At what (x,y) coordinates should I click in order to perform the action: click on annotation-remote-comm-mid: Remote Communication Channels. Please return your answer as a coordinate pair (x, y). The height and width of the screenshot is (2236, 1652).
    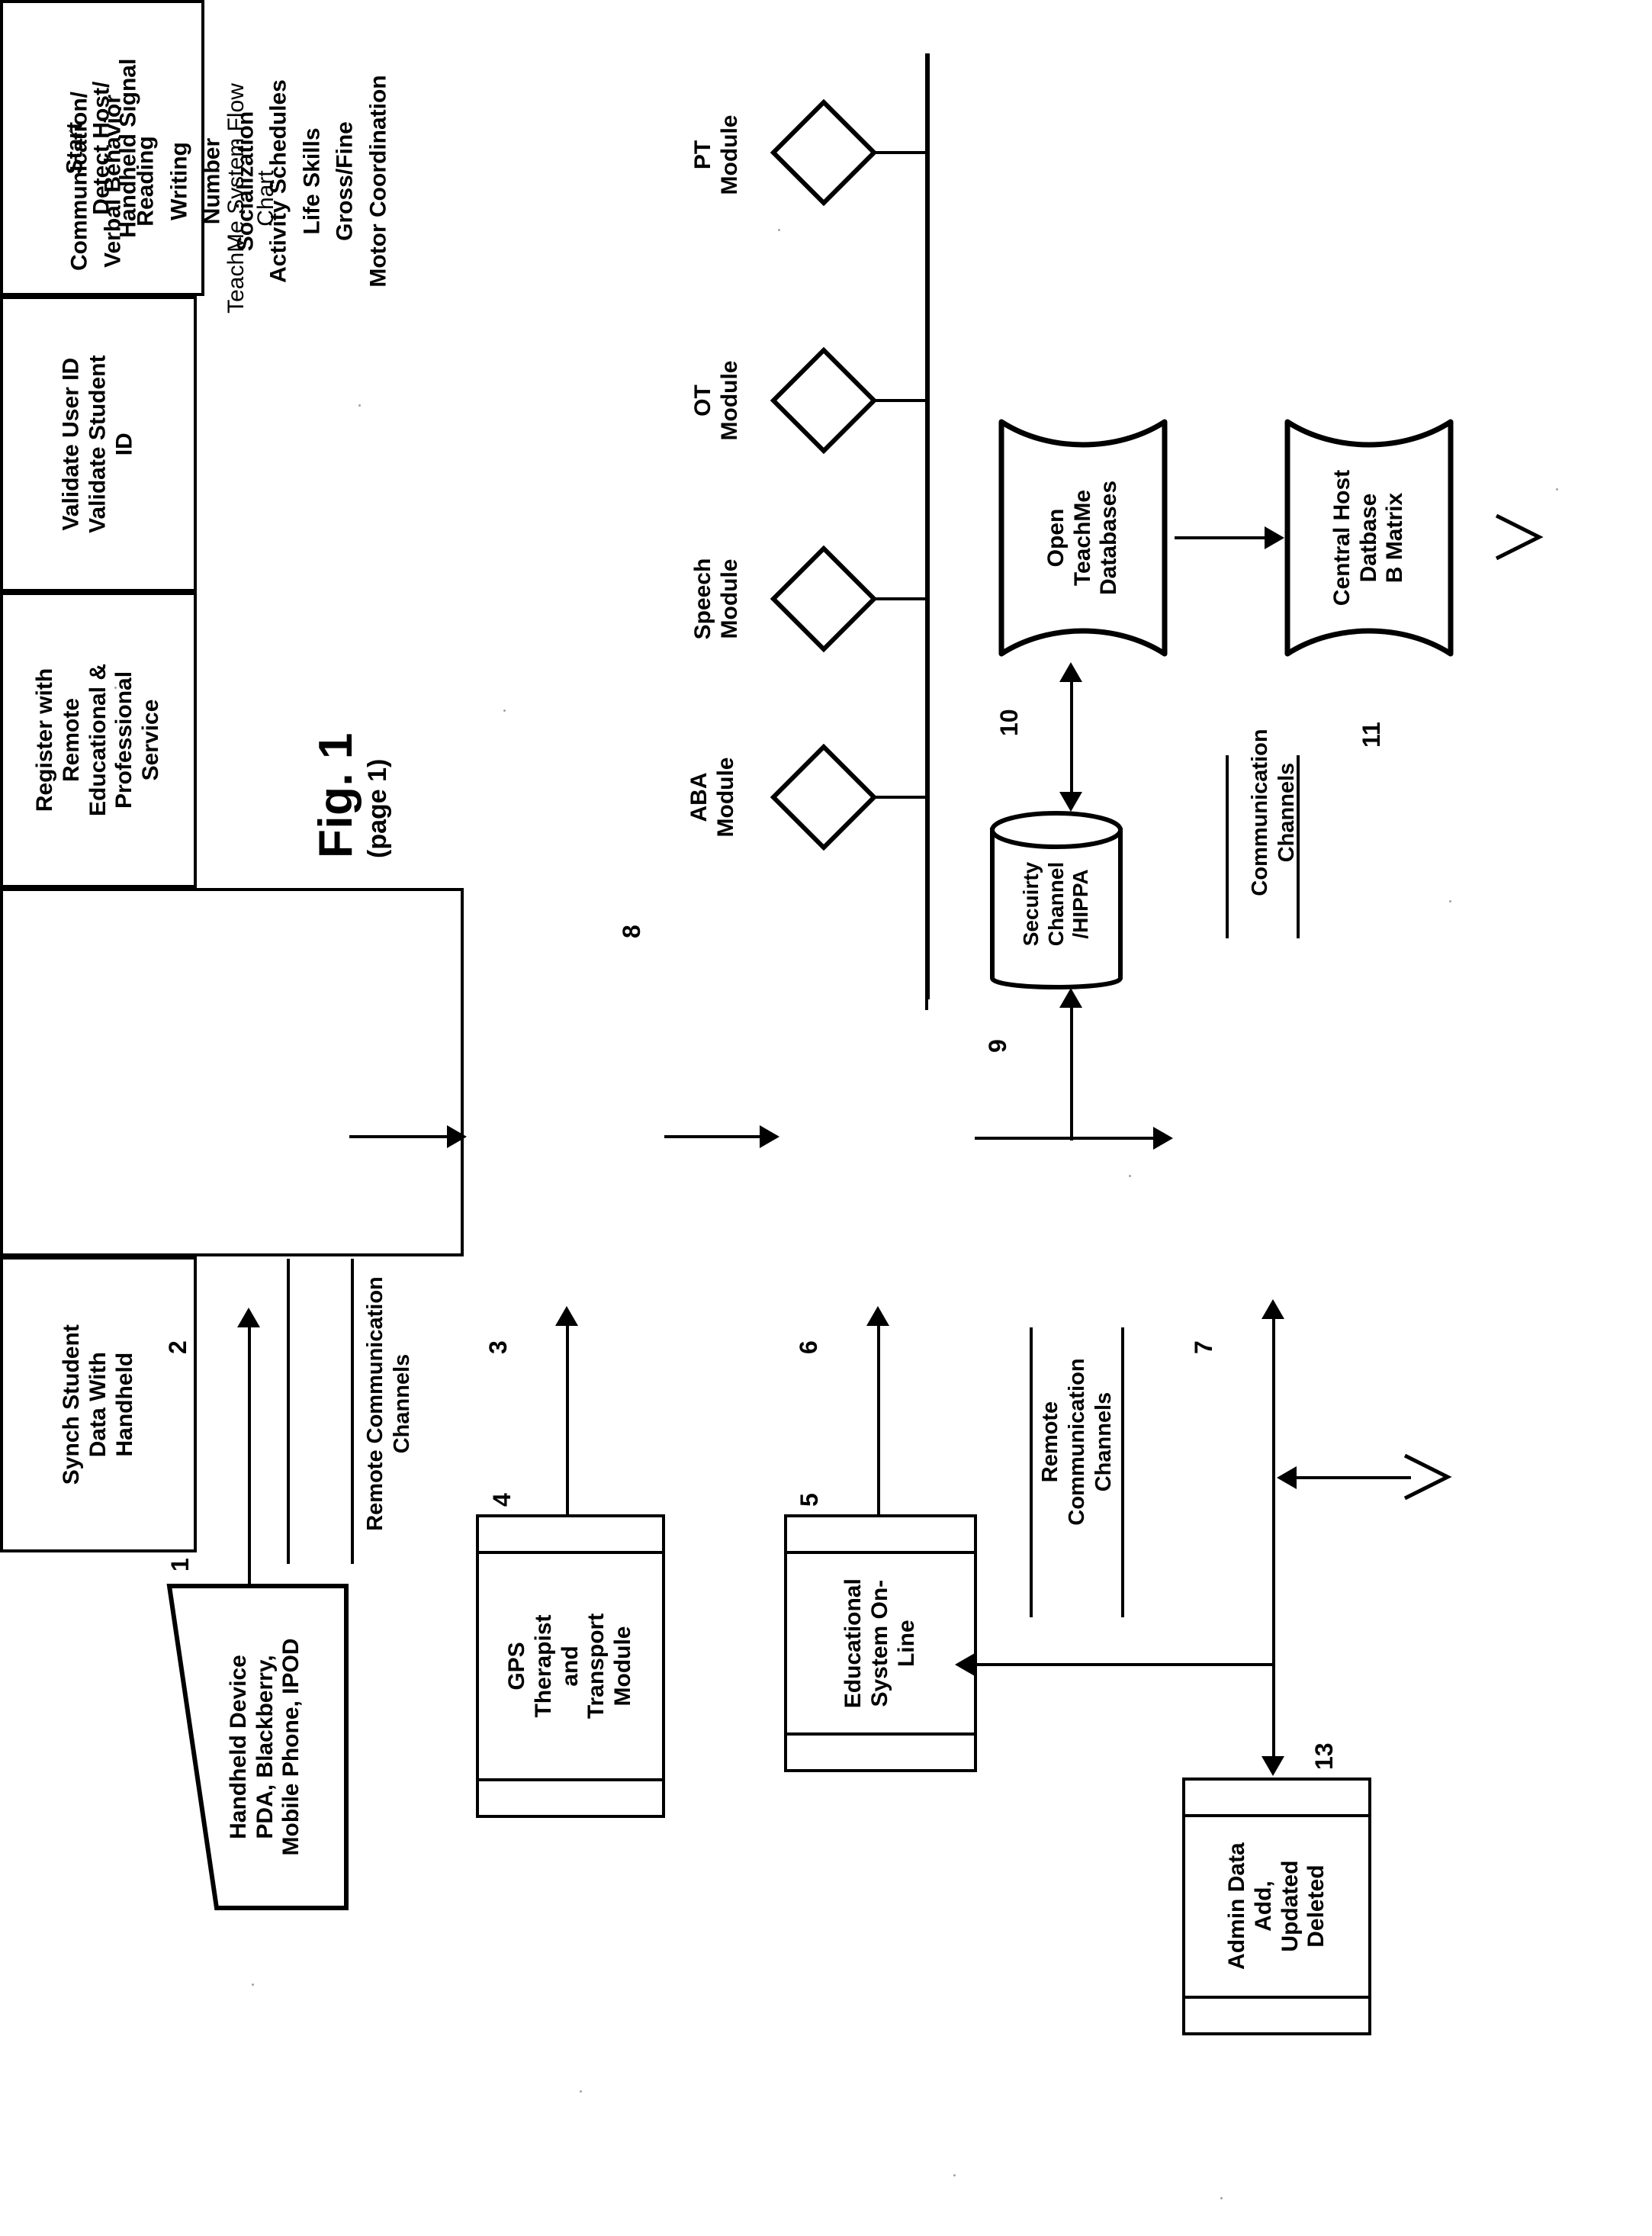
    Looking at the image, I should click on (1077, 1442).